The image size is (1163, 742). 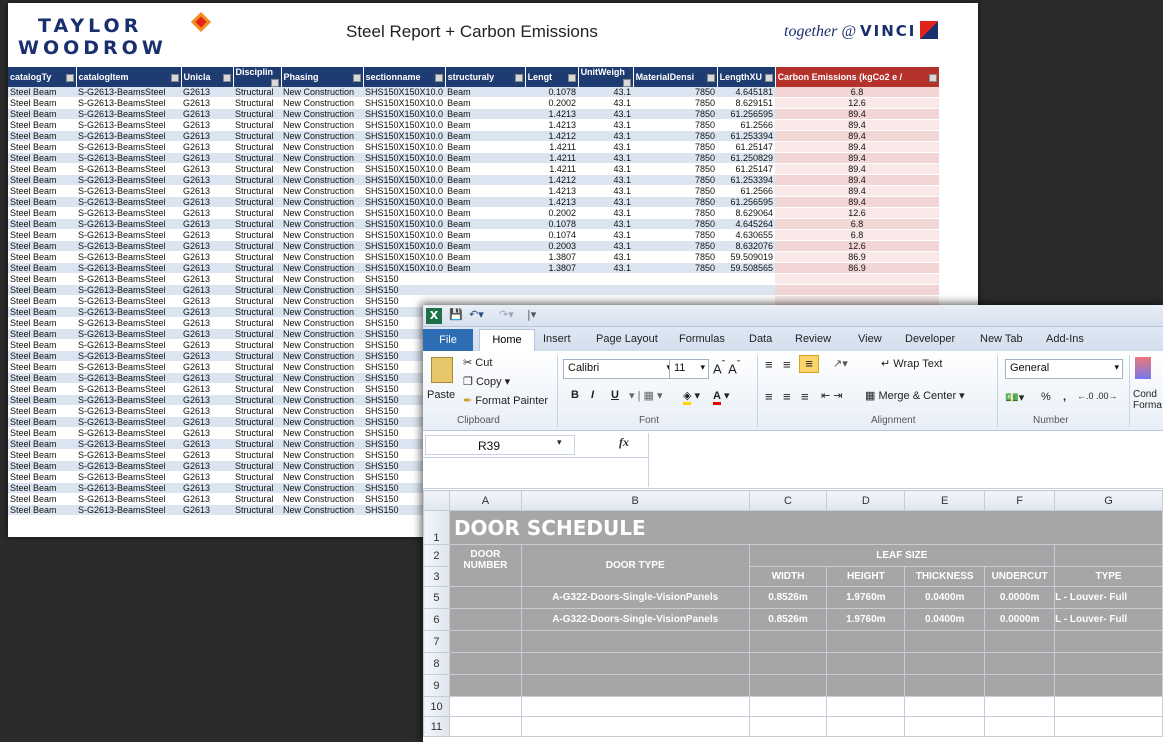 I want to click on tab-add-ins: Add-Ins, so click(x=1065, y=339).